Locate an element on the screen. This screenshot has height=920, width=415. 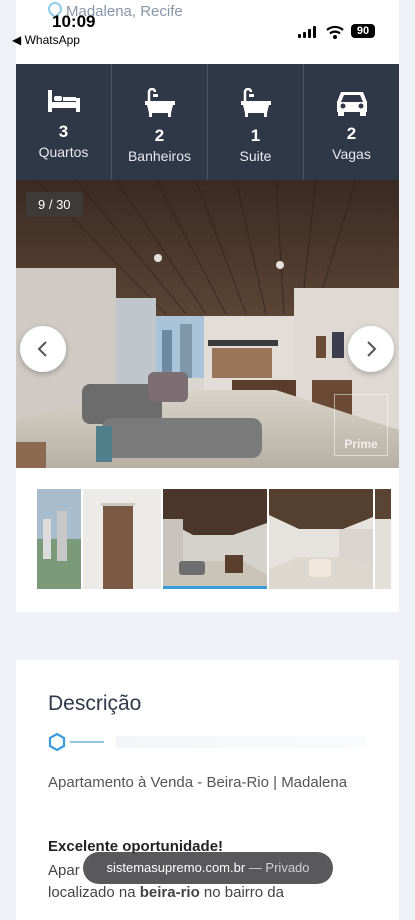
feature-bedrooms: 3 Quartos is located at coordinates (64, 122).